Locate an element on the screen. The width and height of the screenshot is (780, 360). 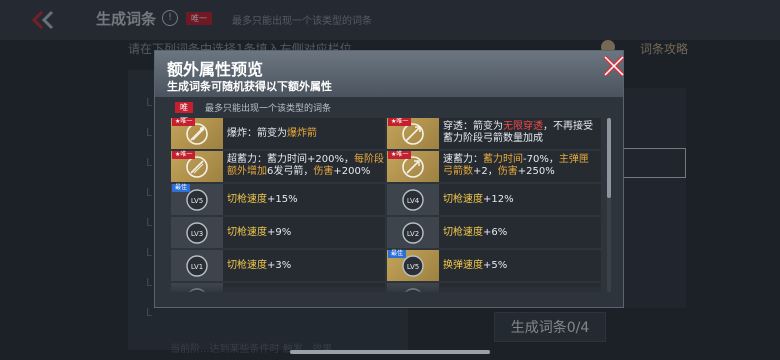
attribute-line: 穿透：箭变为无限穿透，不再接受 is located at coordinates (518, 127).